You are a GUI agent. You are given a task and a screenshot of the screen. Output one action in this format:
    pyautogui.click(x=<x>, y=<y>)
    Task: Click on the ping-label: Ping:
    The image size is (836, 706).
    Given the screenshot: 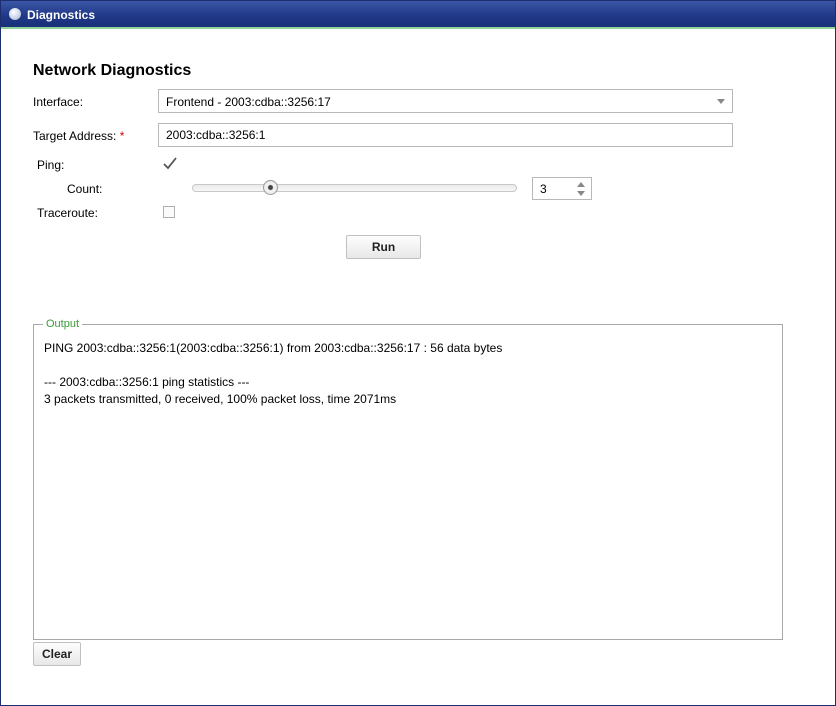 What is the action you would take?
    pyautogui.click(x=51, y=165)
    